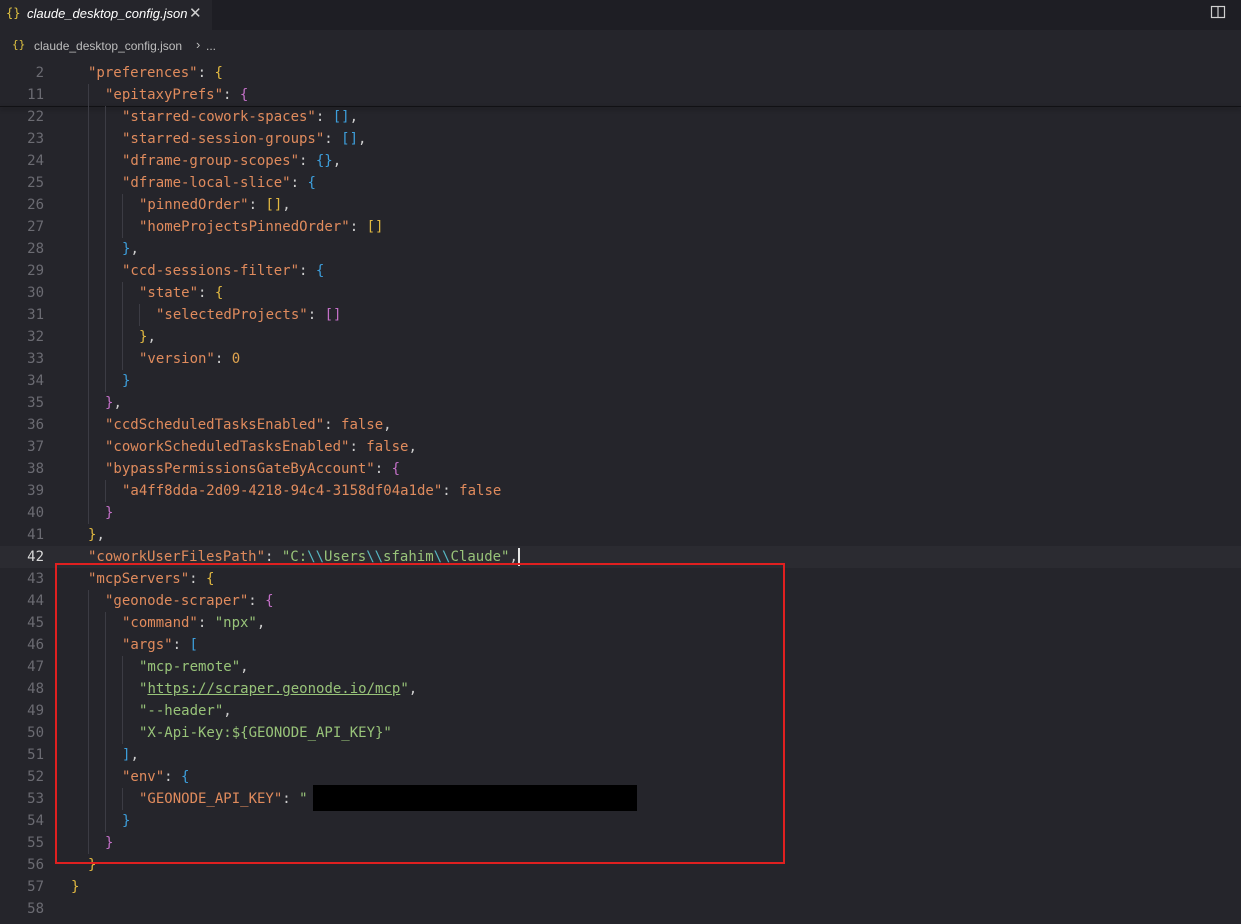 Image resolution: width=1241 pixels, height=924 pixels. I want to click on code-line: 23 "starred-session-groups": [],, so click(620, 139).